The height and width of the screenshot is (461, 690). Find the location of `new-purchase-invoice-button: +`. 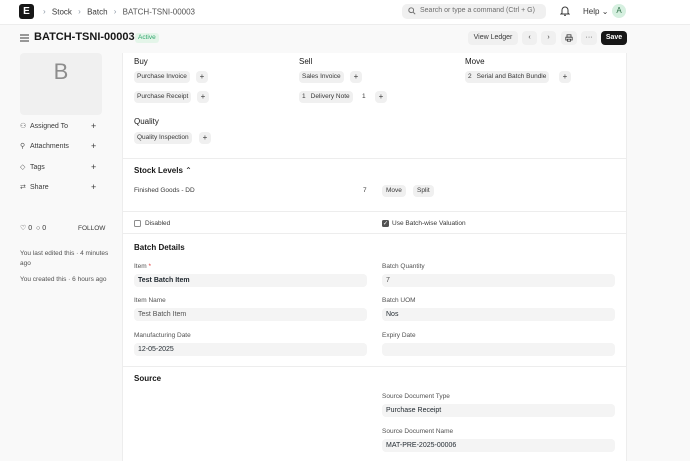

new-purchase-invoice-button: + is located at coordinates (202, 77).